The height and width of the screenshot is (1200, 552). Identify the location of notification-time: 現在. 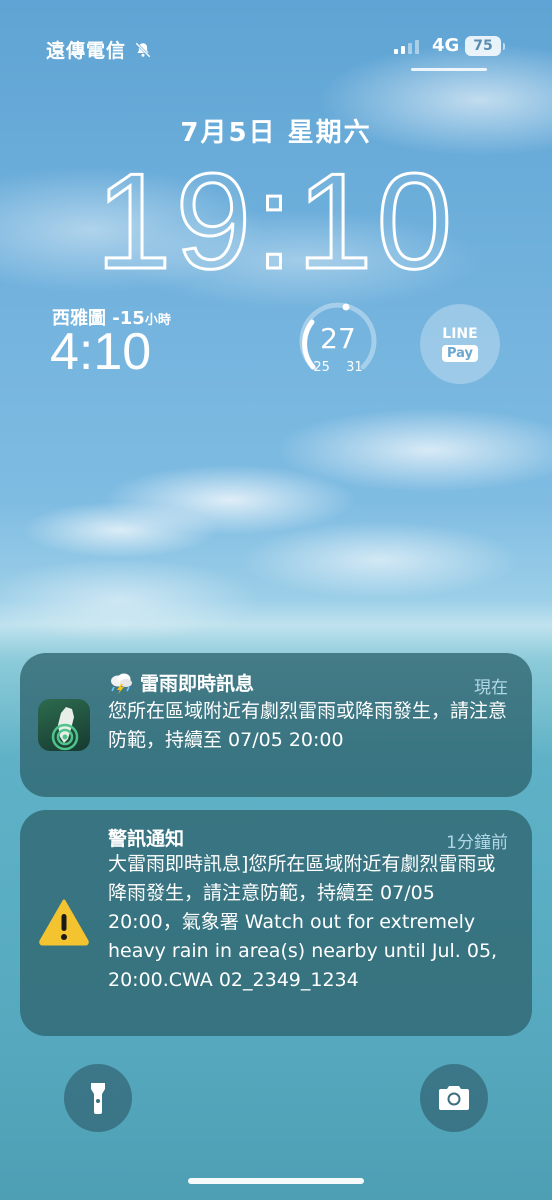
(491, 688).